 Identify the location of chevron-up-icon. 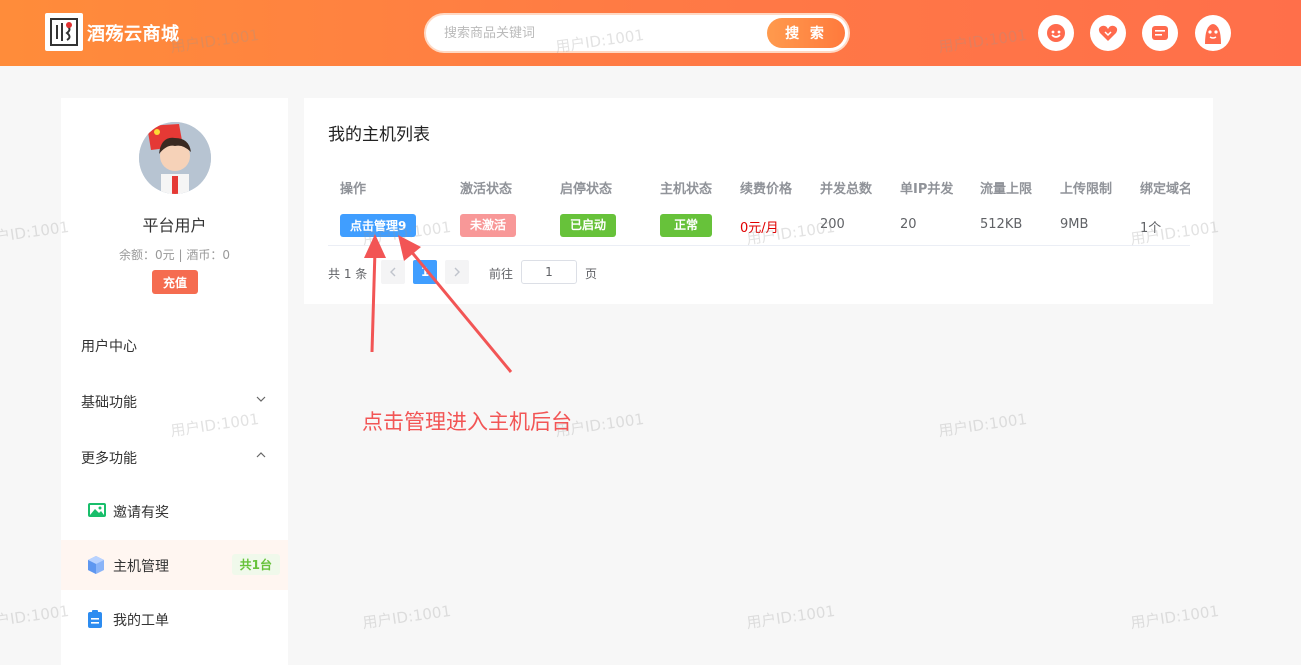
(261, 455).